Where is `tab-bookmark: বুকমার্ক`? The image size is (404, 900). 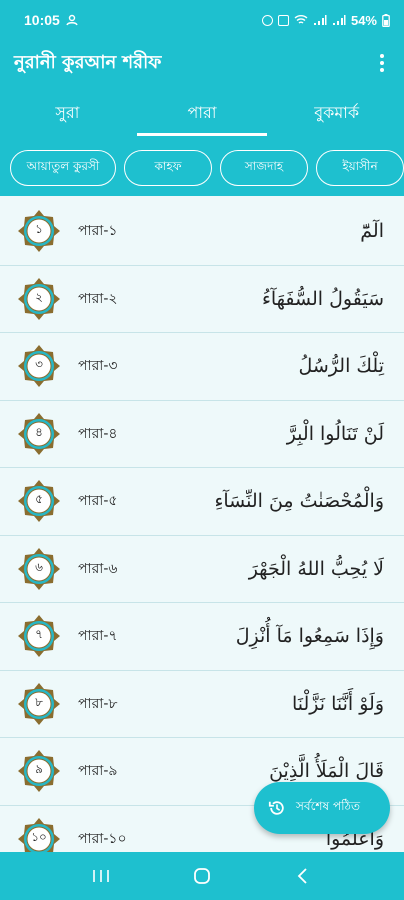 tab-bookmark: বুকমার্ক is located at coordinates (336, 113).